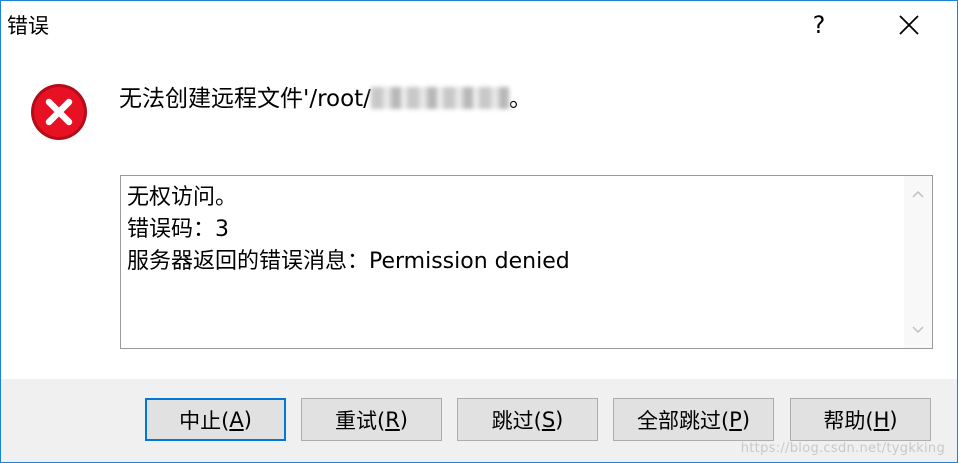  I want to click on error-message: 无法创建远程文件'/root/ 。, so click(325, 99).